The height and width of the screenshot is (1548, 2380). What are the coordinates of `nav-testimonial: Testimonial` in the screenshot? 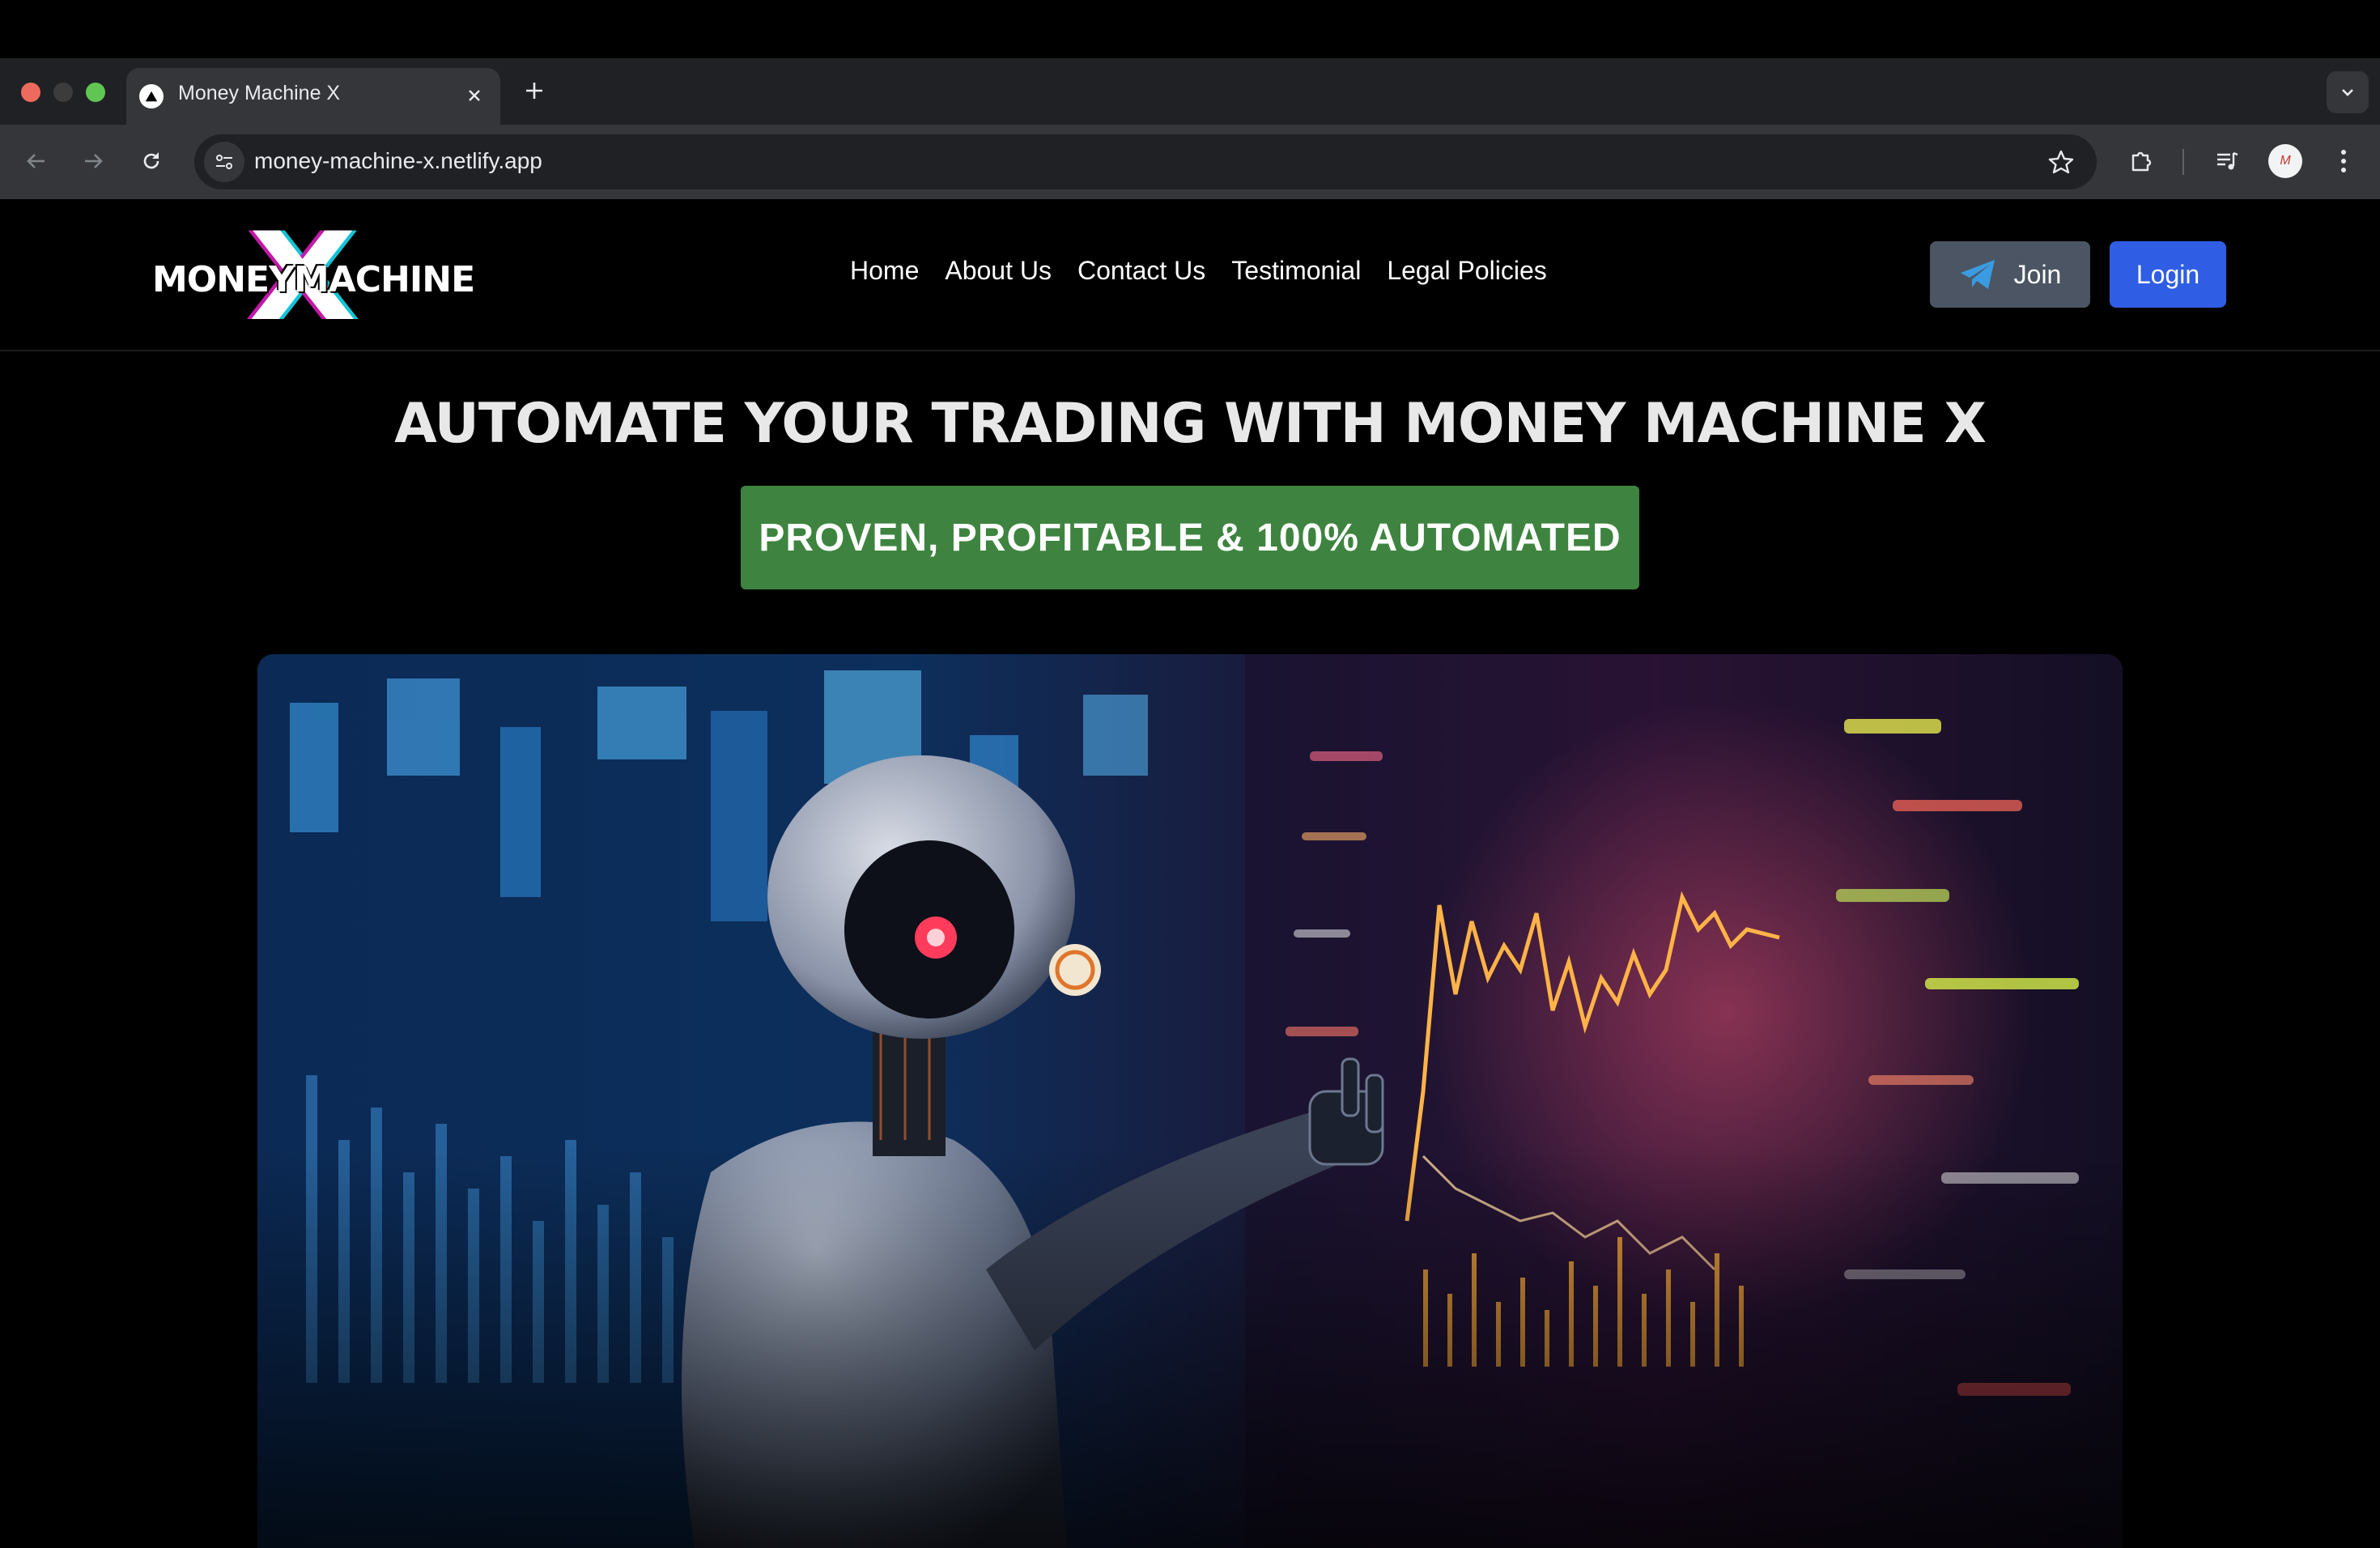 It's located at (1296, 271).